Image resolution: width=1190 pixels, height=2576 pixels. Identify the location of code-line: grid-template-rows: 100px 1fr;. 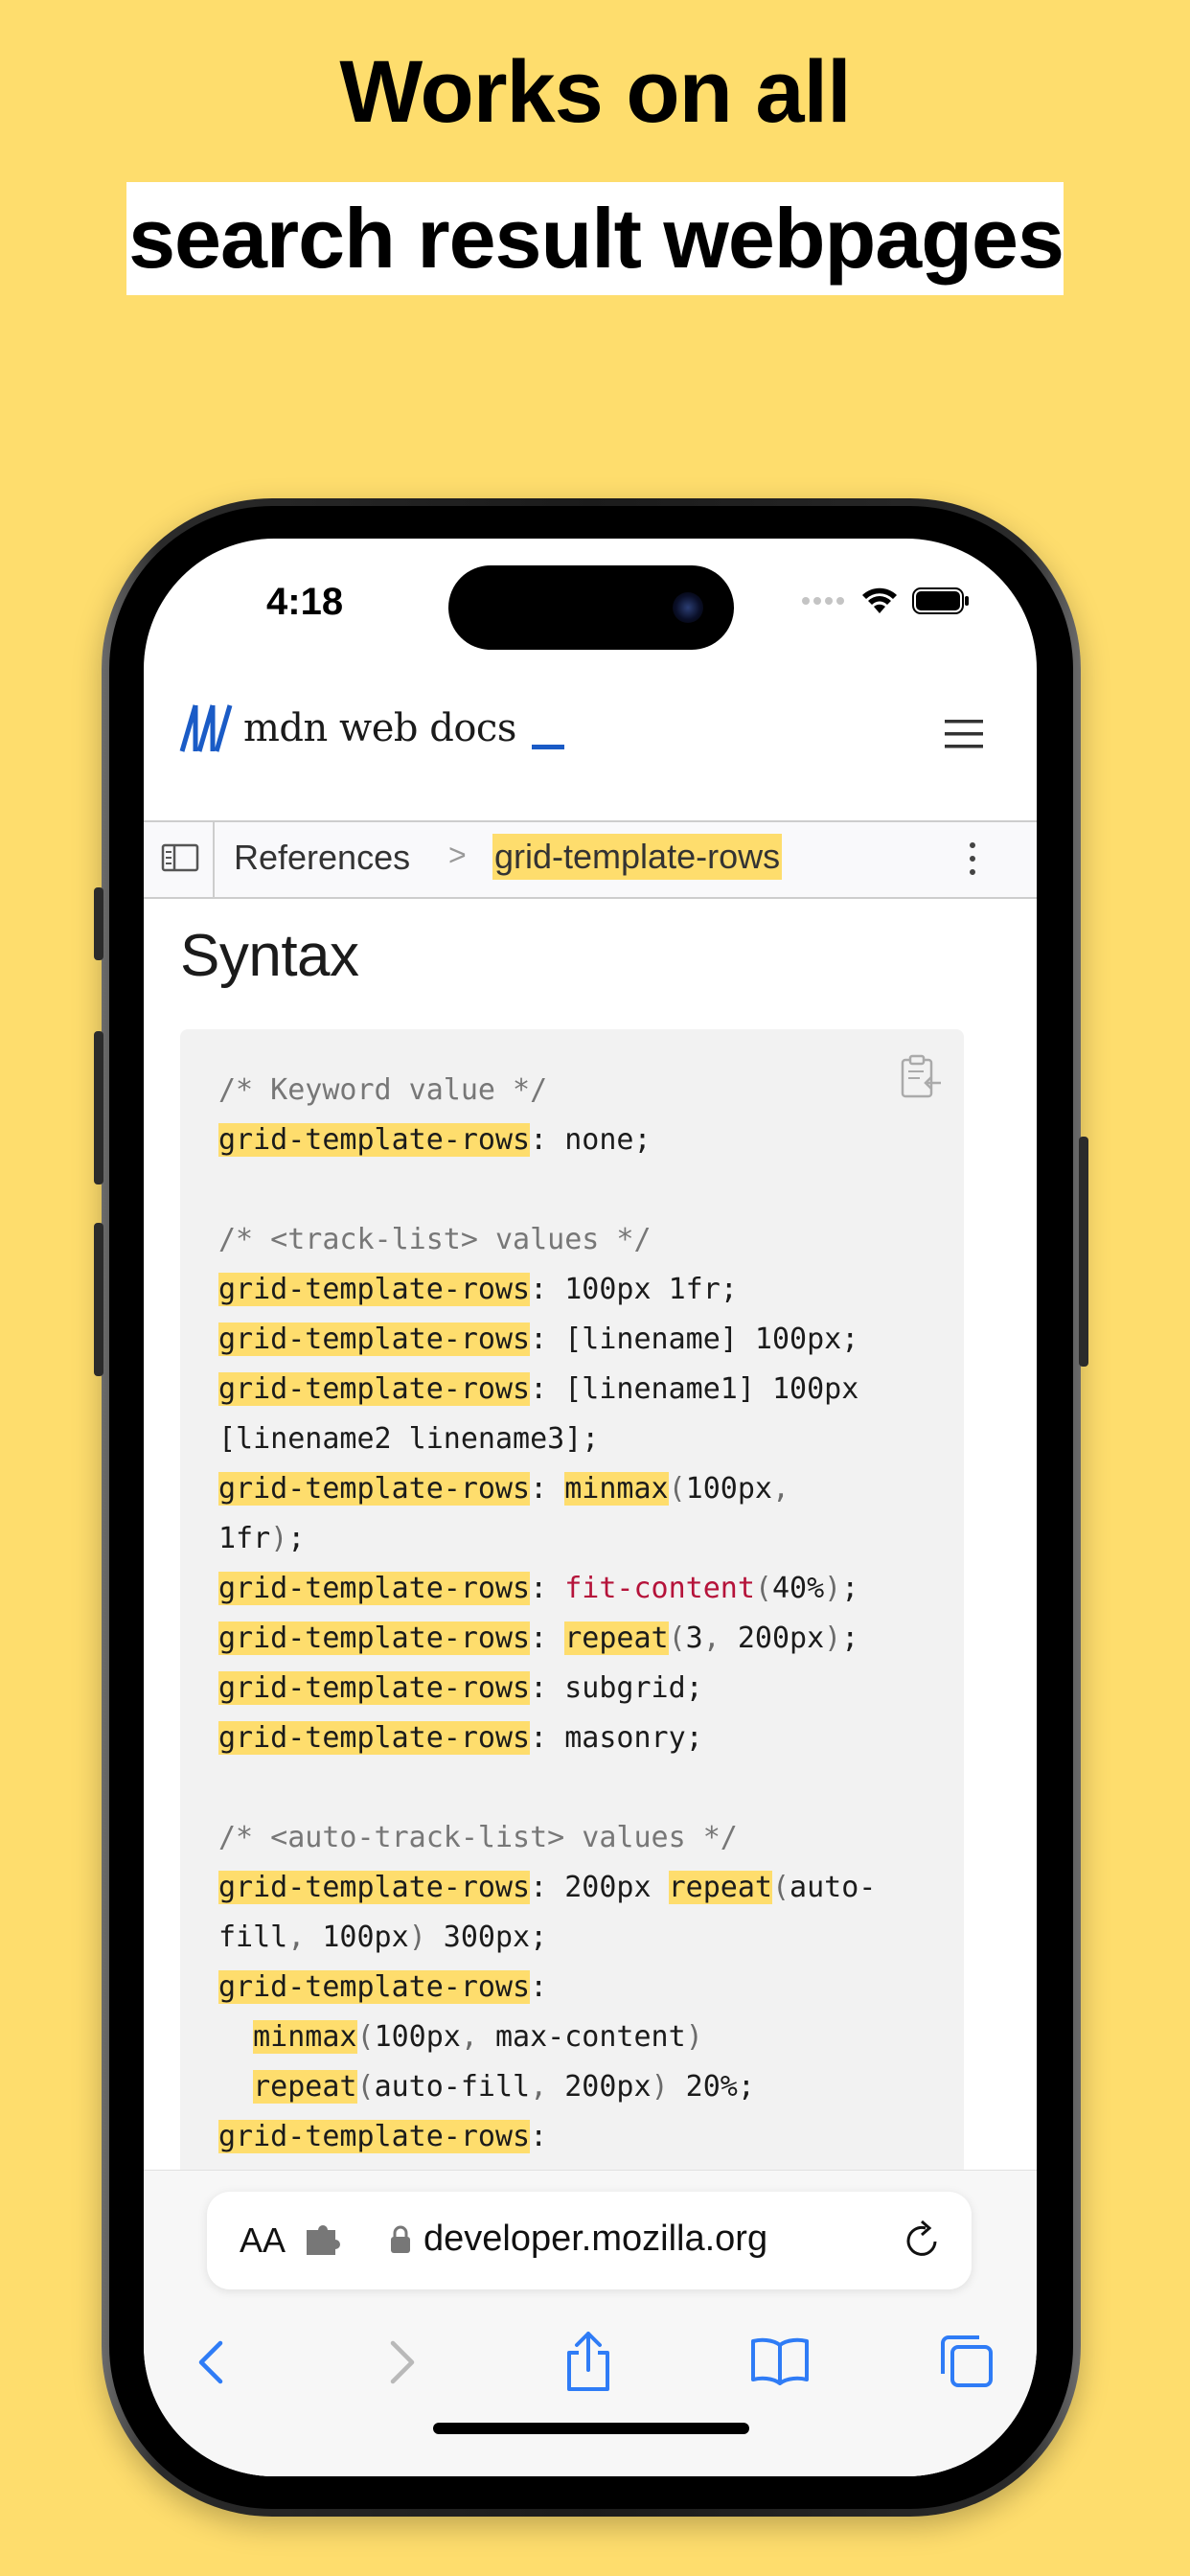
(478, 1289).